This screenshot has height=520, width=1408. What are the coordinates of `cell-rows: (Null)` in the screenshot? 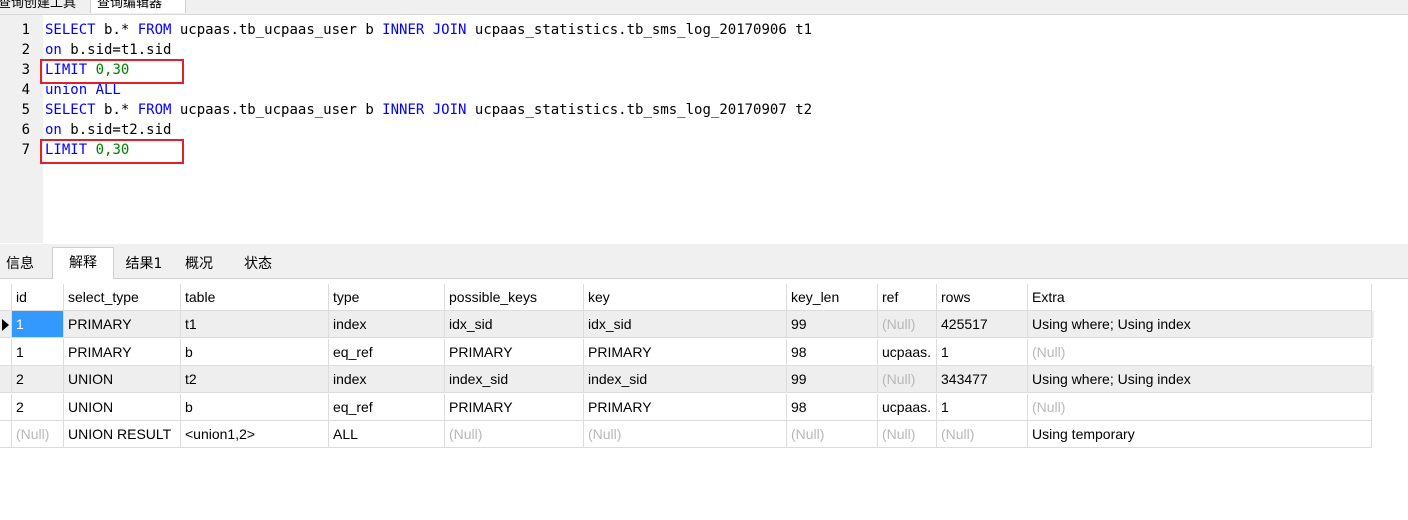 It's located at (982, 434).